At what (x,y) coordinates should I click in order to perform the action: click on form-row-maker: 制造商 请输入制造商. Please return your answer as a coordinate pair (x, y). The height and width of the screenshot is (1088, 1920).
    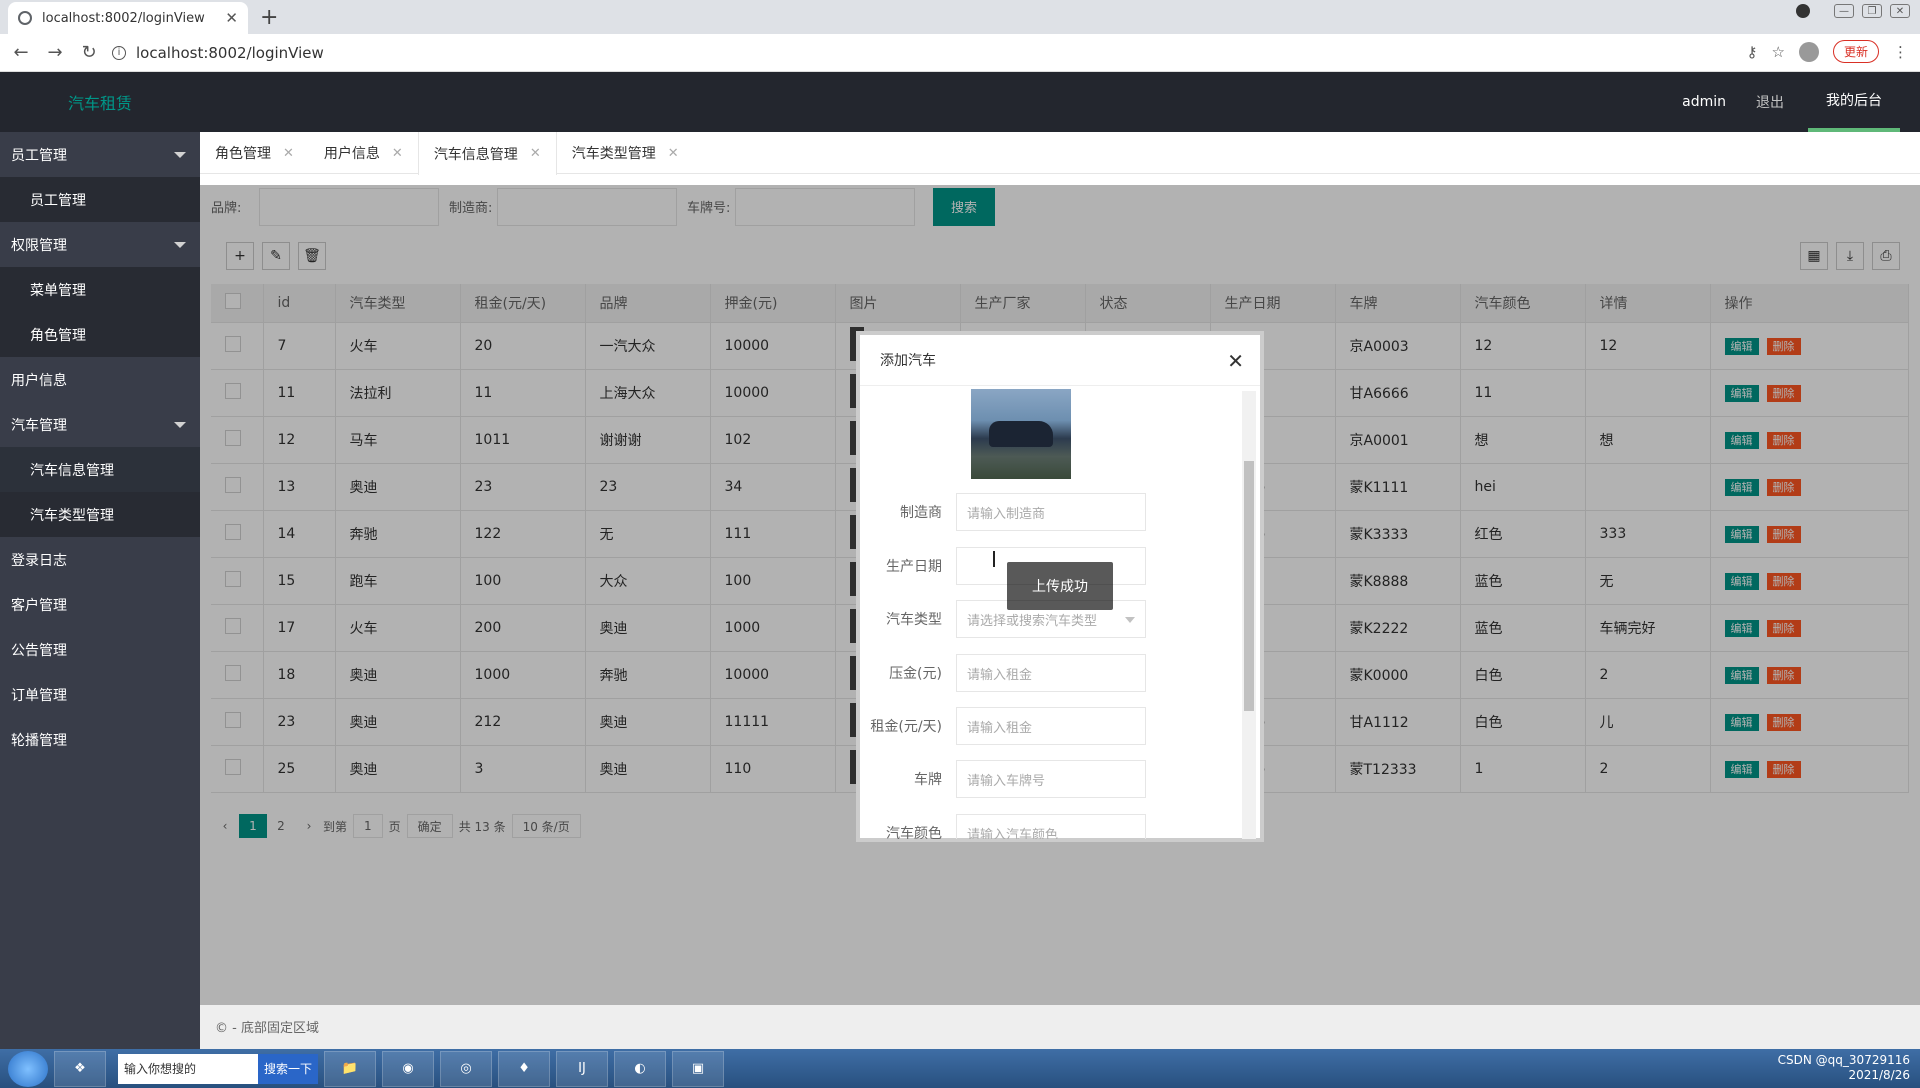
    Looking at the image, I should click on (1053, 512).